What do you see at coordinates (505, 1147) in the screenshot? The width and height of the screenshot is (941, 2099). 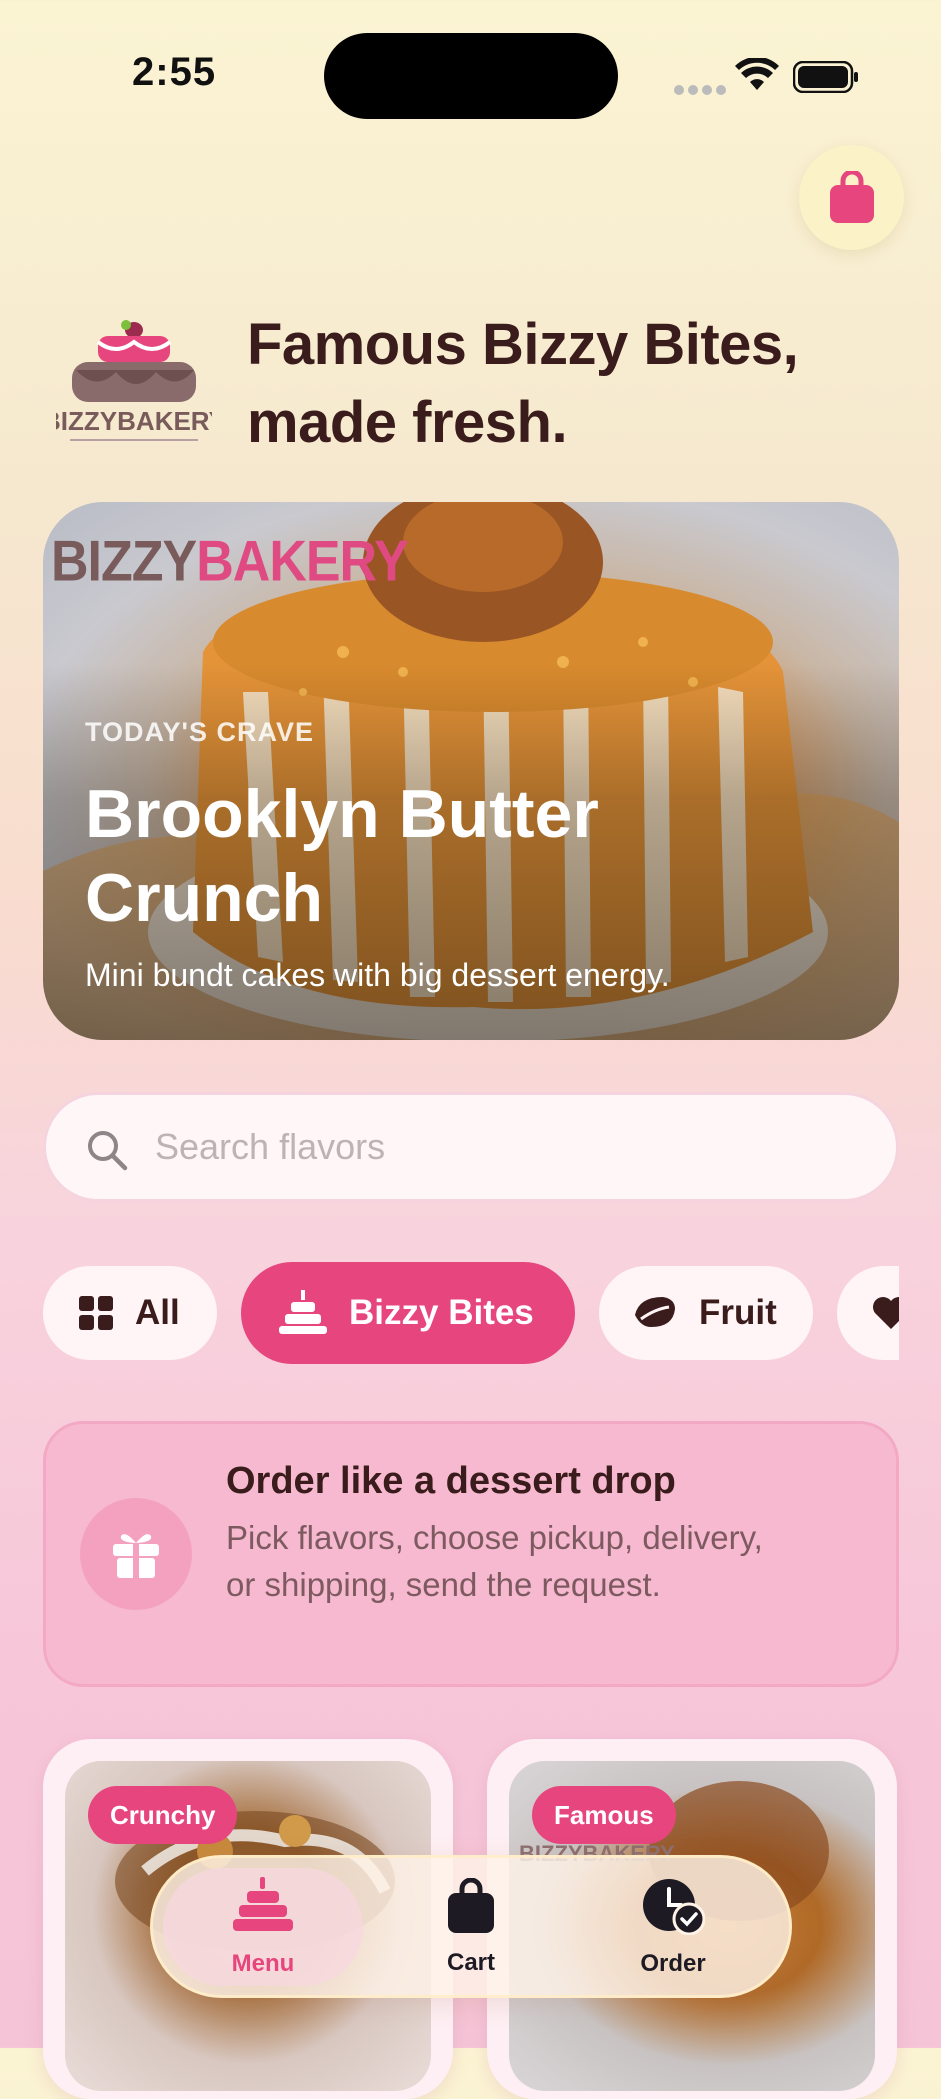 I see `search-input` at bounding box center [505, 1147].